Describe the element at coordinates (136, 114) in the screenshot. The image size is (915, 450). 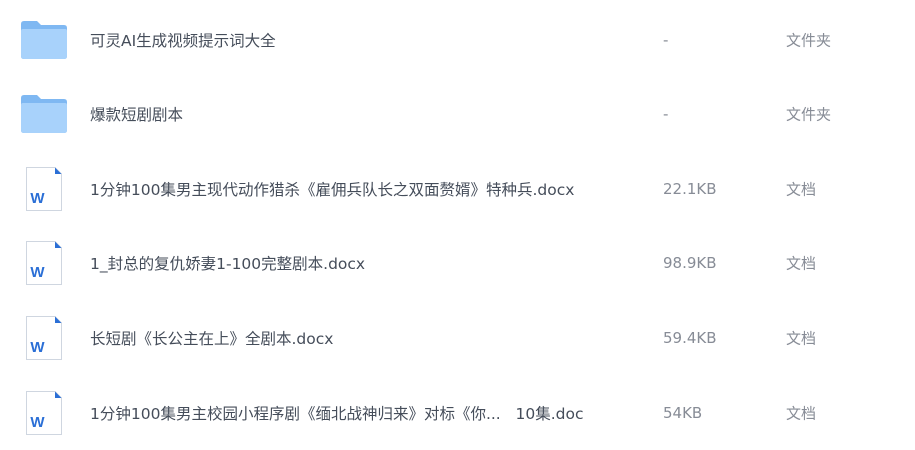
I see `file-name: 爆款短剧剧本` at that location.